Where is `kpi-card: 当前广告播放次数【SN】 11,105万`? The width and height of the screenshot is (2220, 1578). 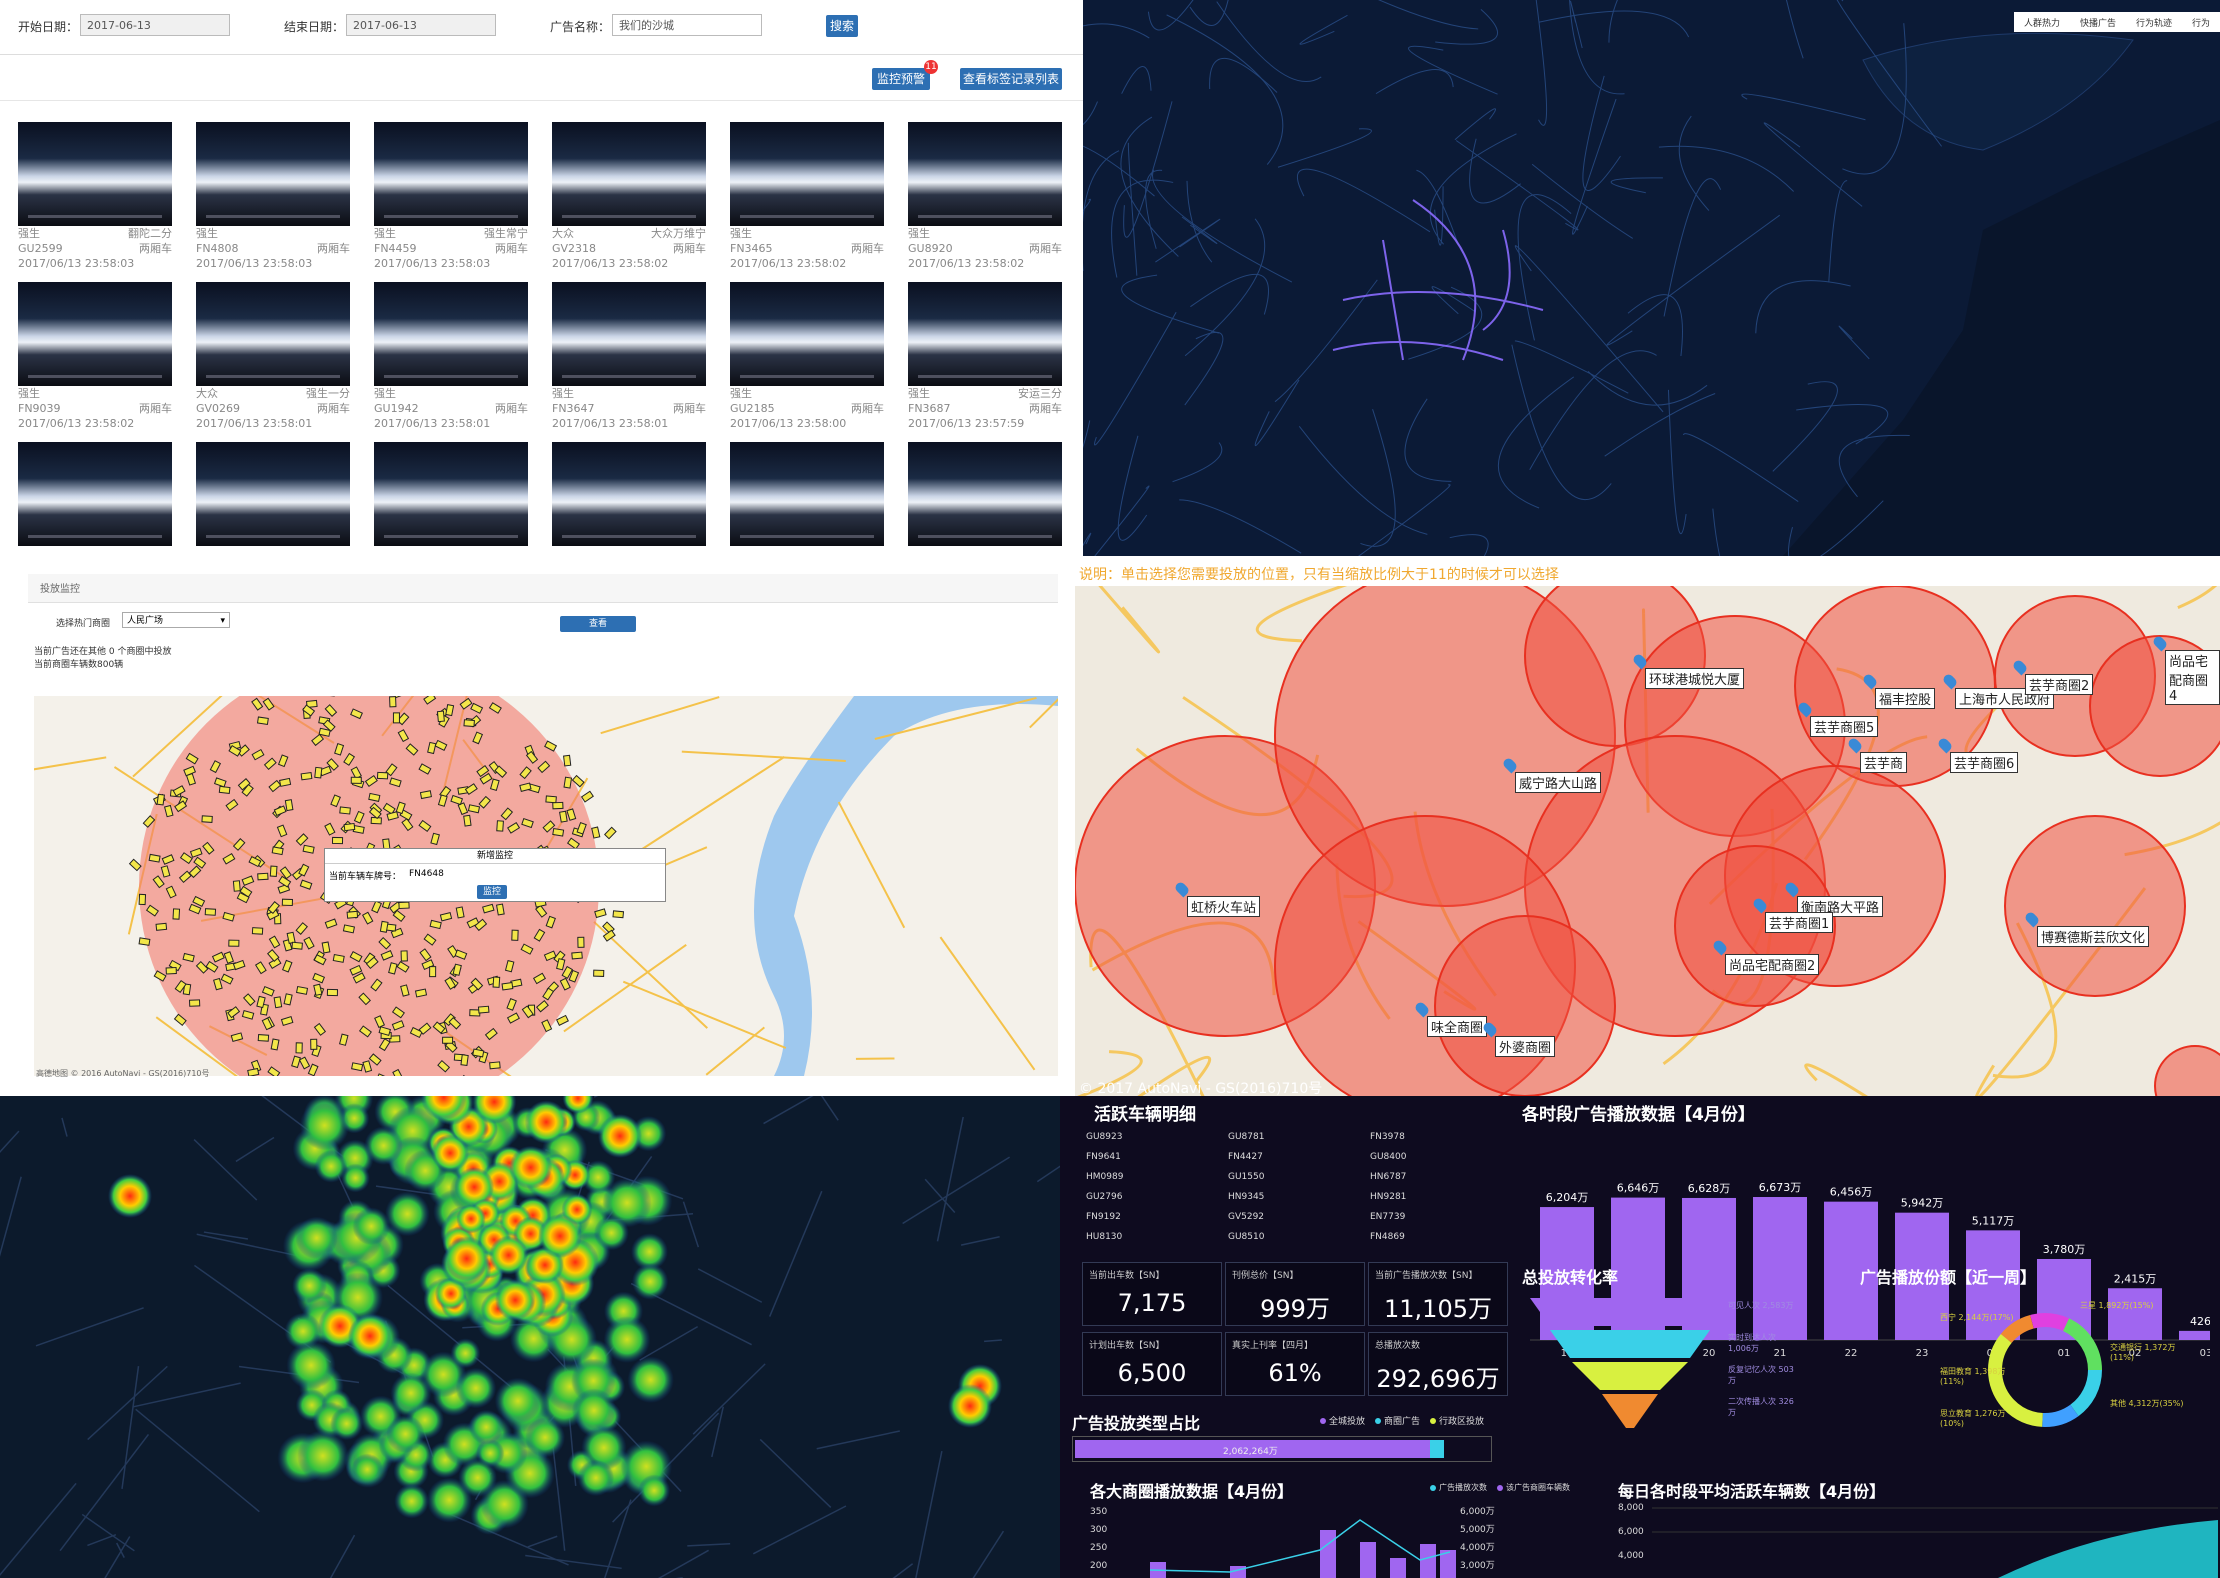
kpi-card: 当前广告播放次数【SN】 11,105万 is located at coordinates (1438, 1294).